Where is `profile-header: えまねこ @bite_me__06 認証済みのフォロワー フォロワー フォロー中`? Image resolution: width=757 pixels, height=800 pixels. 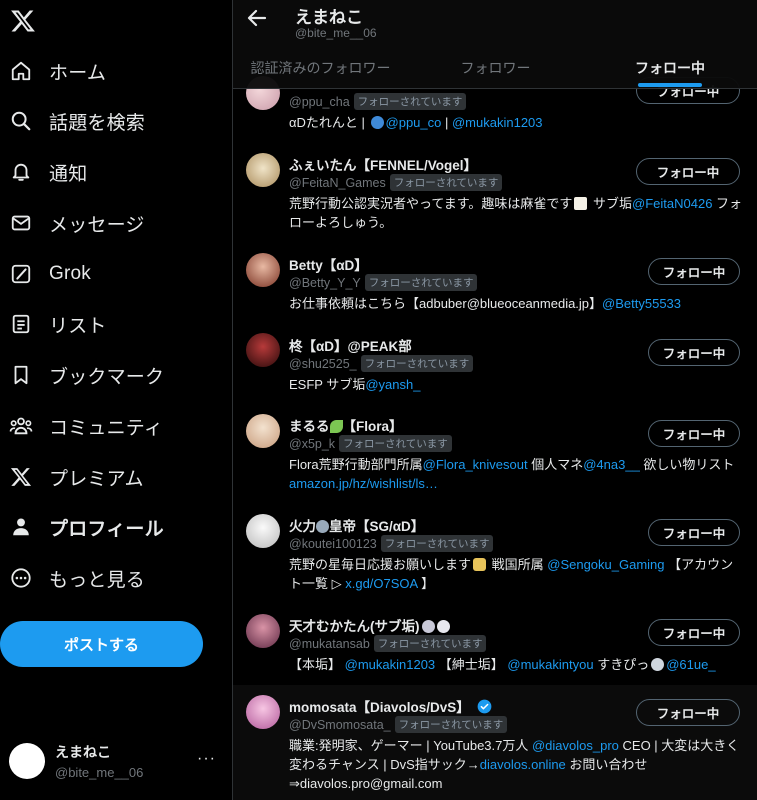 profile-header: えまねこ @bite_me__06 認証済みのフォロワー フォロワー フォロー中 is located at coordinates (495, 44).